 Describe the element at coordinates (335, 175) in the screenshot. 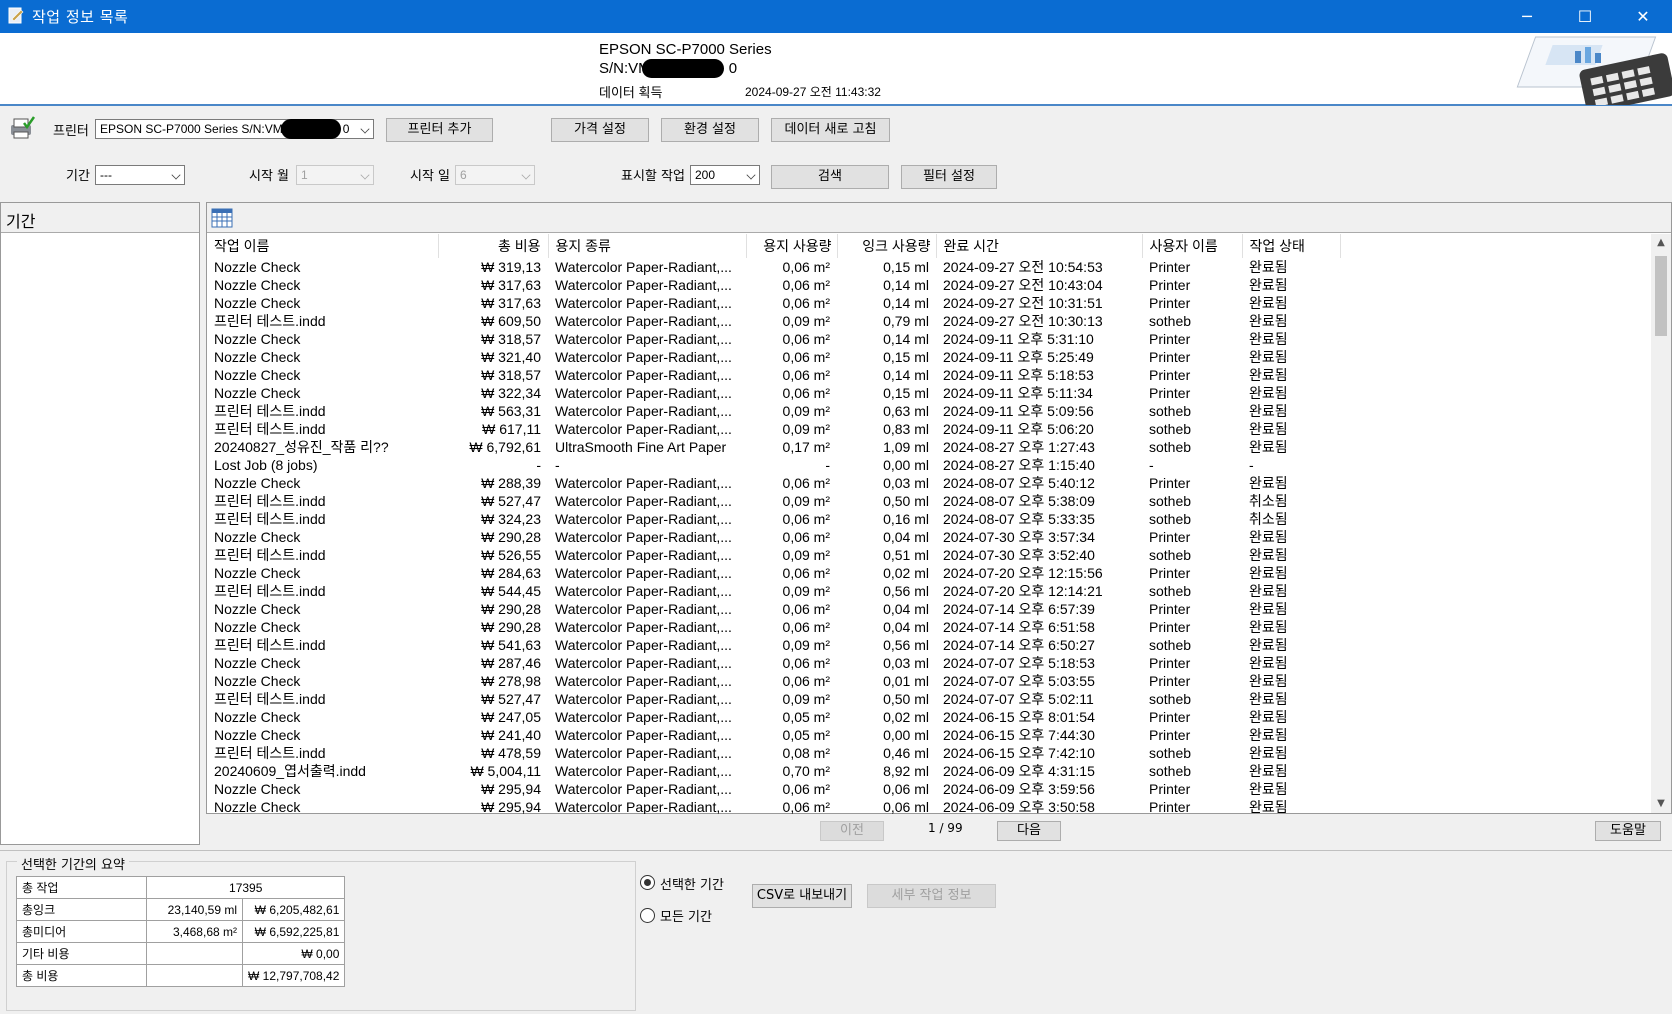

I see `start-month-select: 1` at that location.